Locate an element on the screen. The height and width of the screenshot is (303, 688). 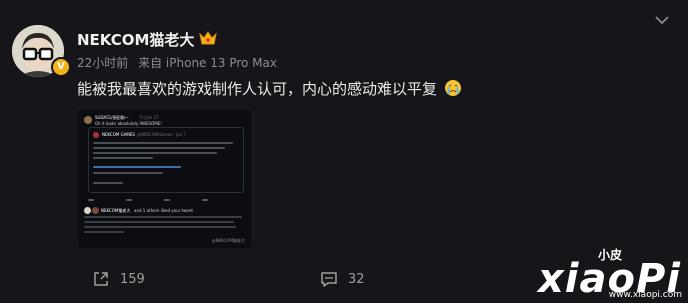
watermark-small: 小皮 is located at coordinates (610, 255).